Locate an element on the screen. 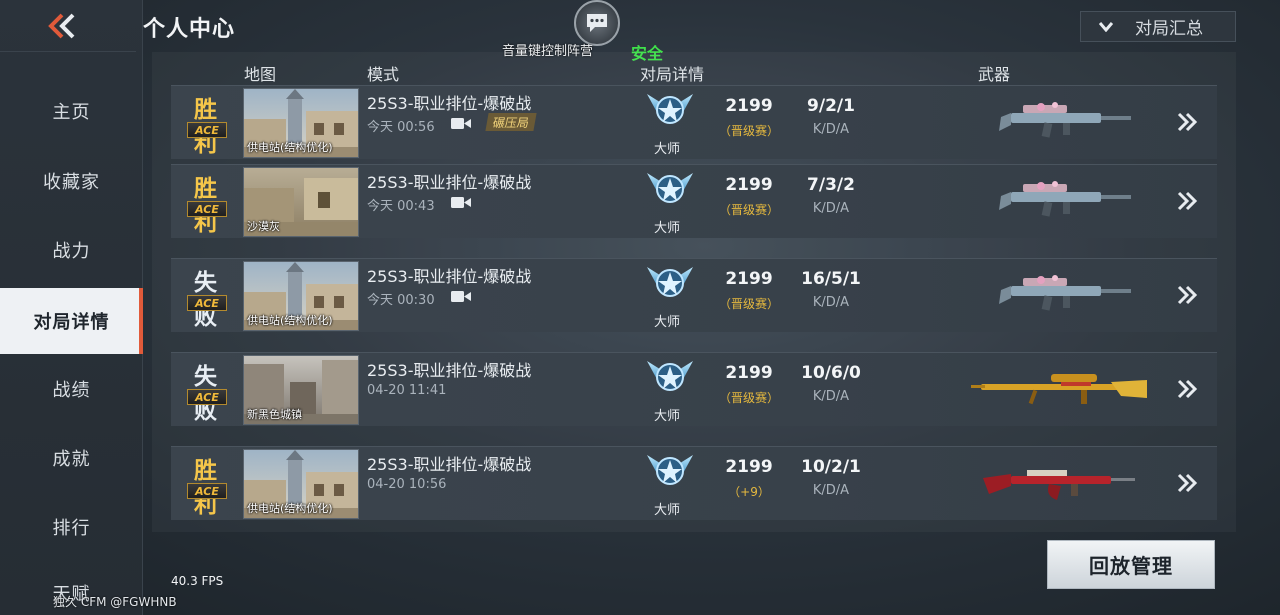 This screenshot has width=1280, height=615. map-thumbnail: 沙漠灰 is located at coordinates (301, 202).